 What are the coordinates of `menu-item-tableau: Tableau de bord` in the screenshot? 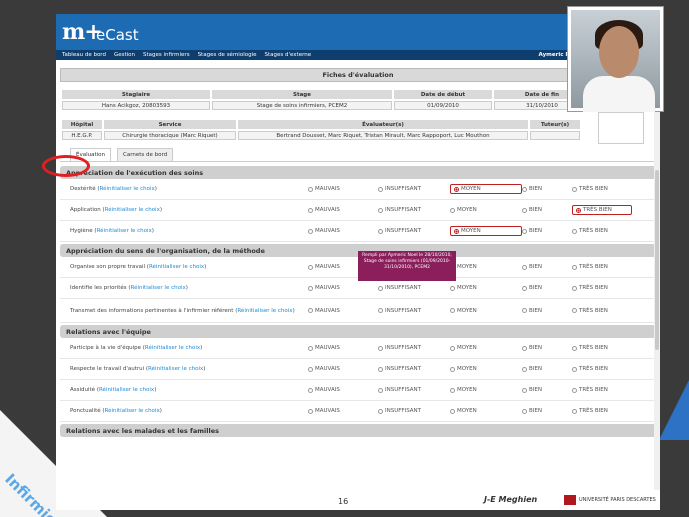 It's located at (84, 55).